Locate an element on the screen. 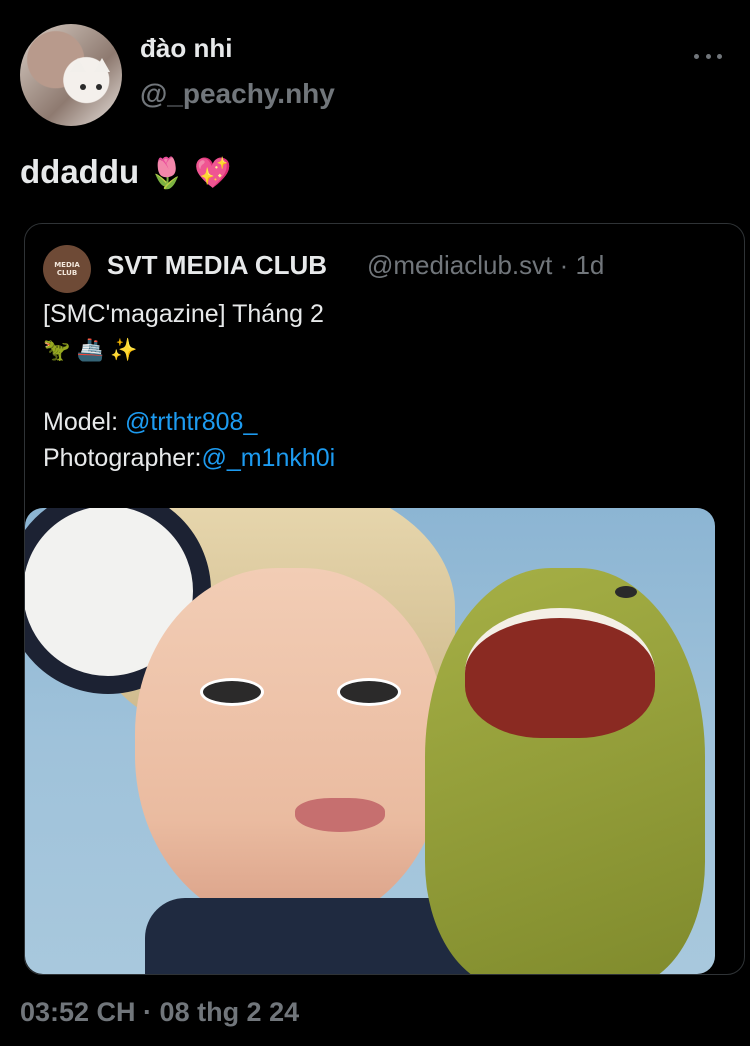  quoted-author-handle-time: @mediaclub.svt · 1d is located at coordinates (485, 265).